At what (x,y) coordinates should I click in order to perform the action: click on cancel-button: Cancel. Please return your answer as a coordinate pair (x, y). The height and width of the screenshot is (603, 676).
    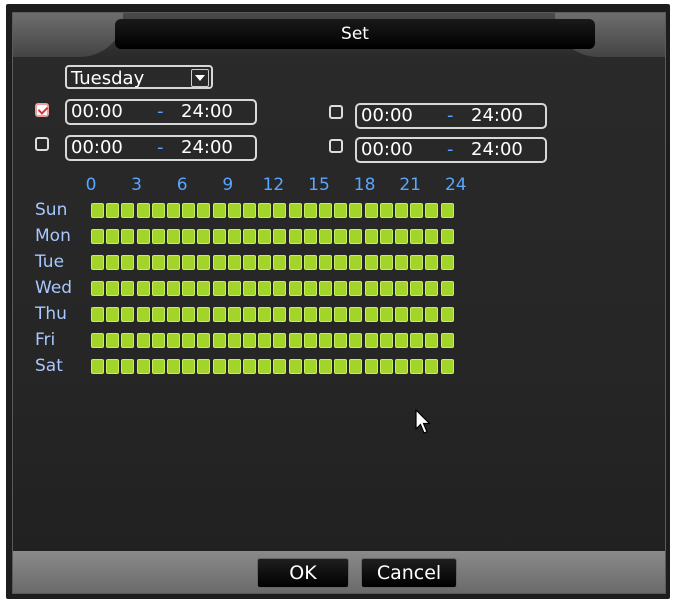
    Looking at the image, I should click on (409, 573).